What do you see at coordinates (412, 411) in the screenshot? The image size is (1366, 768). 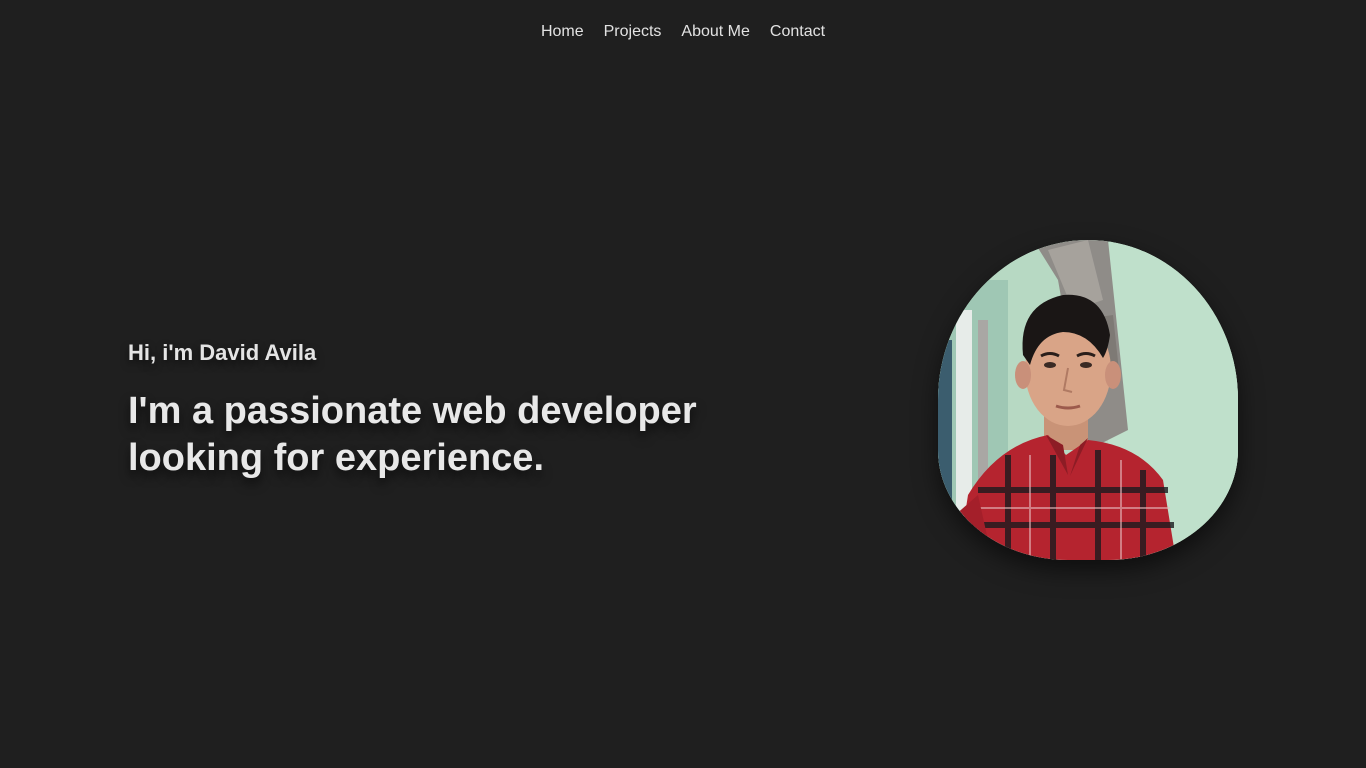 I see `hero-headline-line1: I'm a passionate web developer` at bounding box center [412, 411].